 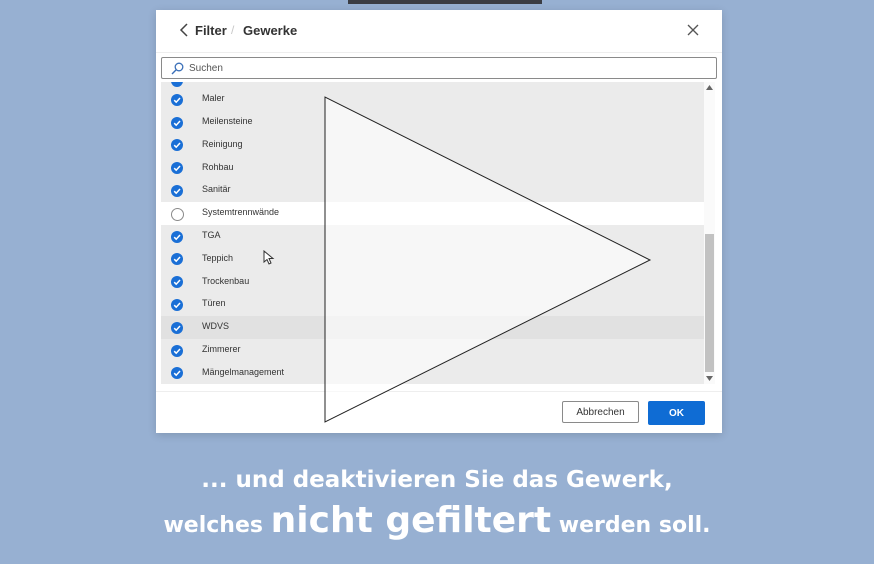 I want to click on list-item-label: Trockenbau, so click(x=226, y=280).